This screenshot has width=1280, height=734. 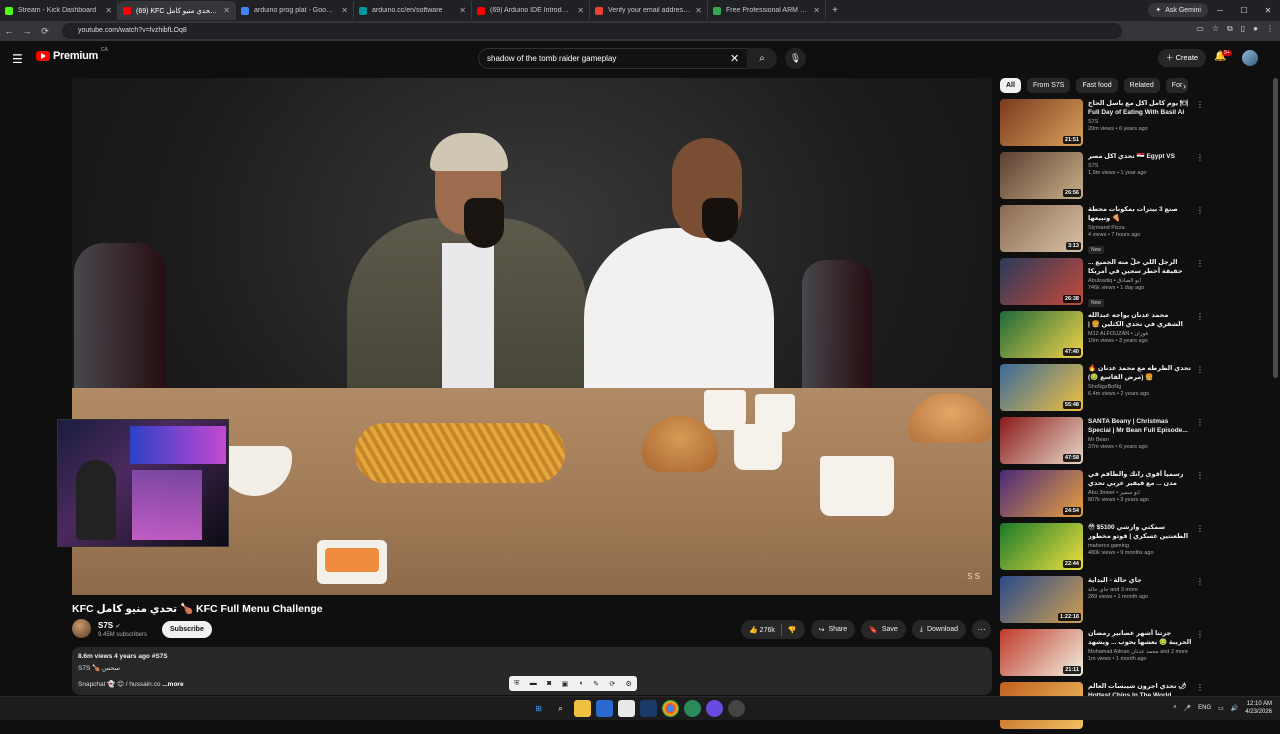 I want to click on clear-search-icon: ✕, so click(x=734, y=58).